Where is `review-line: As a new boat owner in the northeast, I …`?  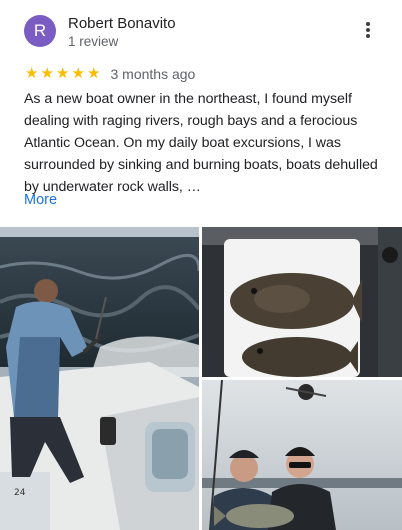
review-line: As a new boat owner in the northeast, I … is located at coordinates (188, 99).